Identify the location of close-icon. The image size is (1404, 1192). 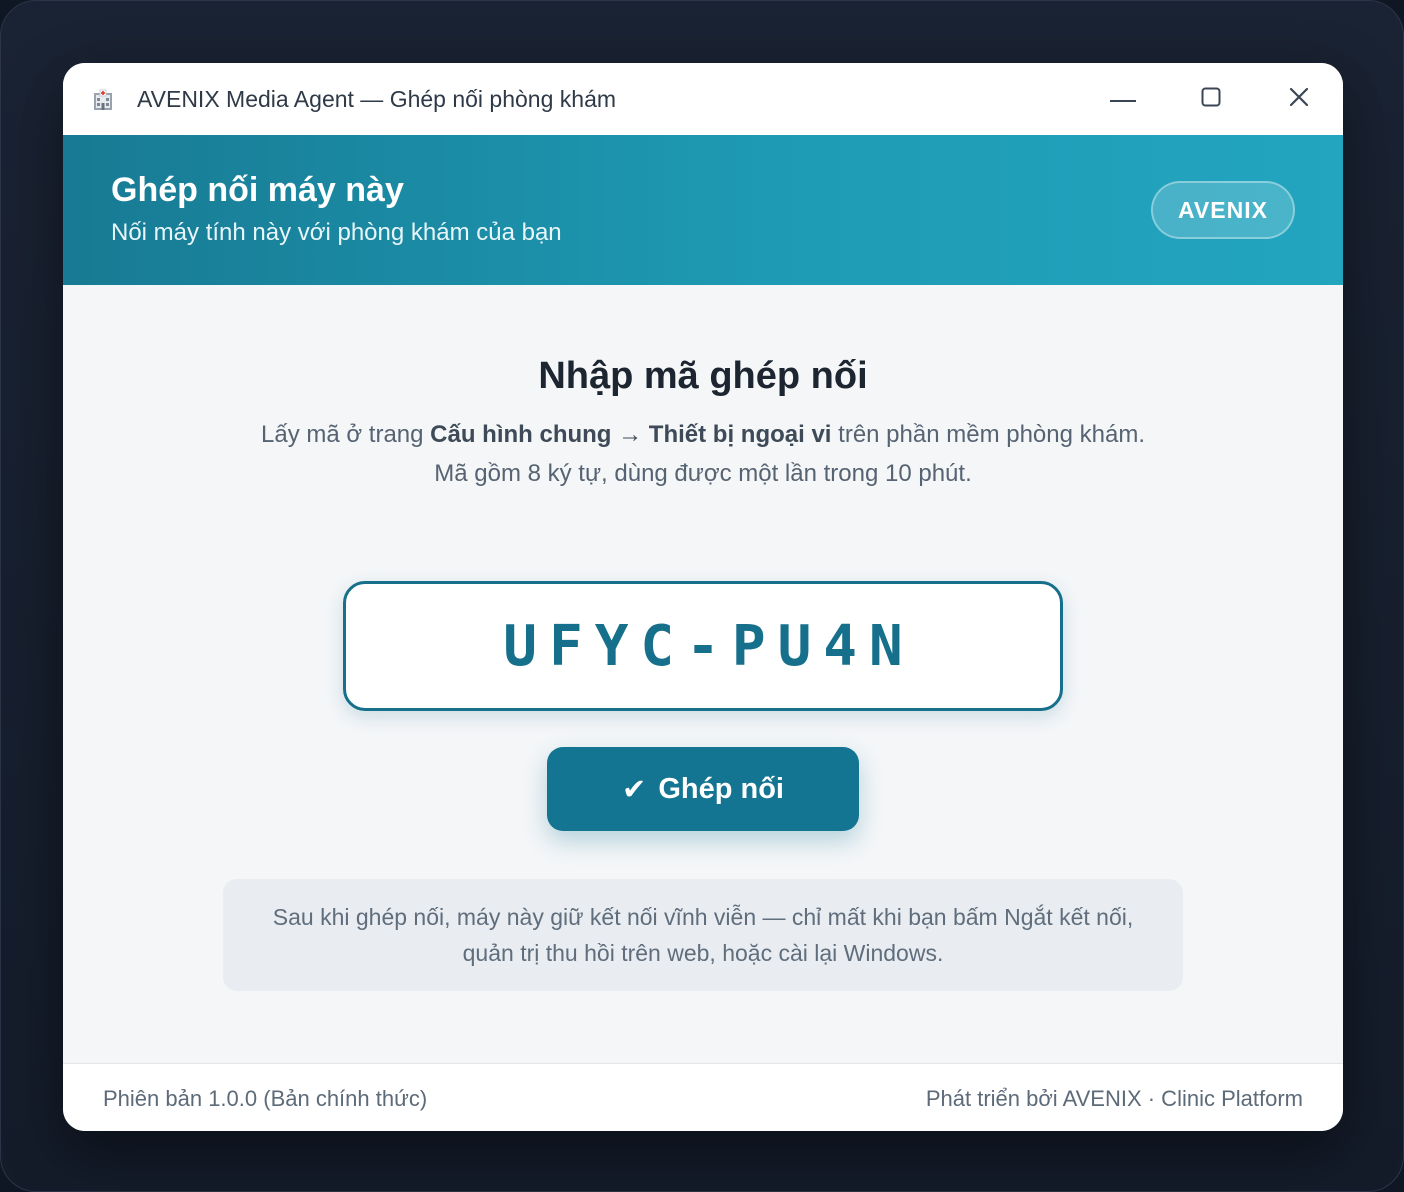
(1299, 99).